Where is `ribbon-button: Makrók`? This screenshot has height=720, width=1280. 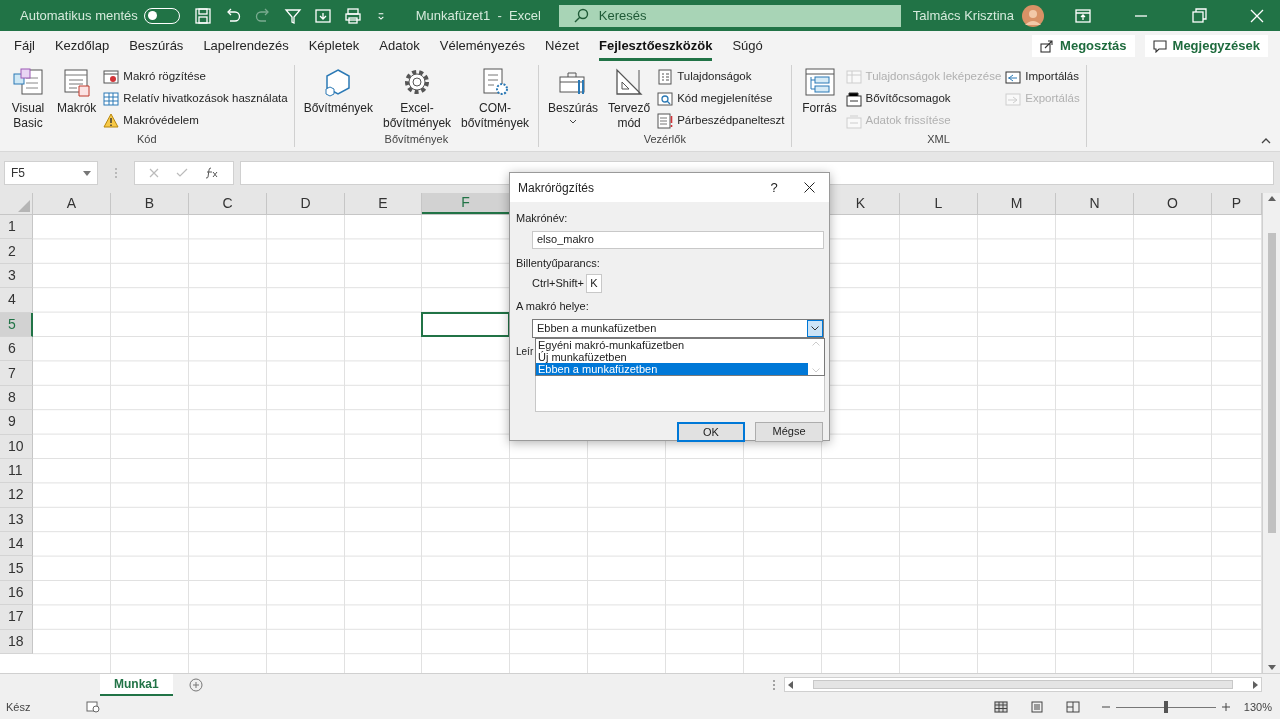 ribbon-button: Makrók is located at coordinates (77, 91).